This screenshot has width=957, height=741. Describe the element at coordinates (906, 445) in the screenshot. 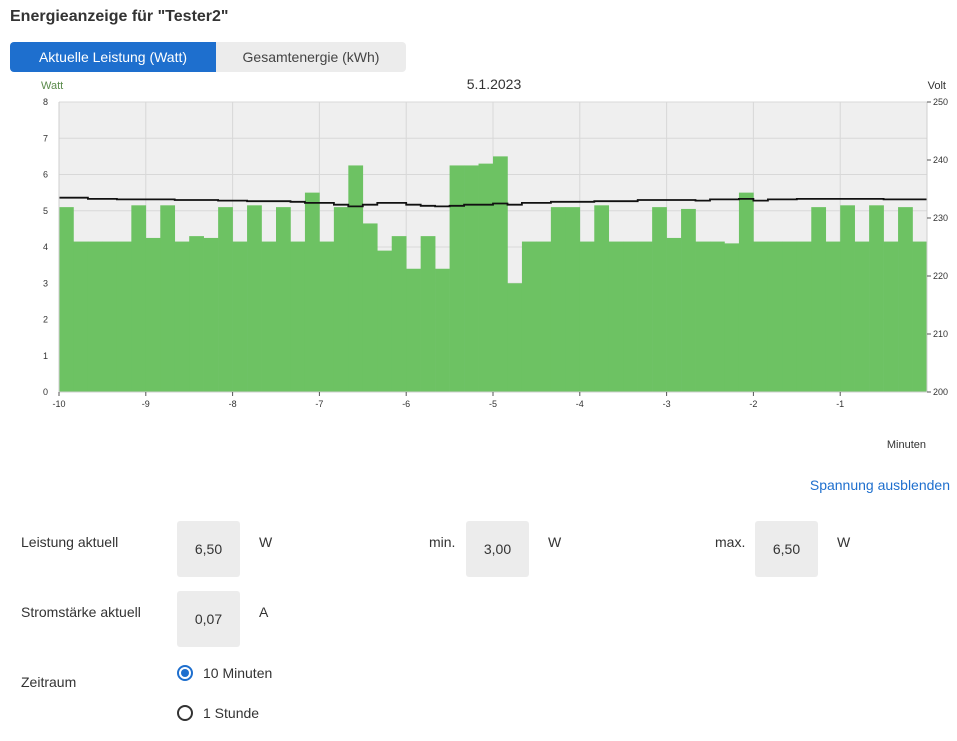

I see `x-axis-label: Minuten` at that location.